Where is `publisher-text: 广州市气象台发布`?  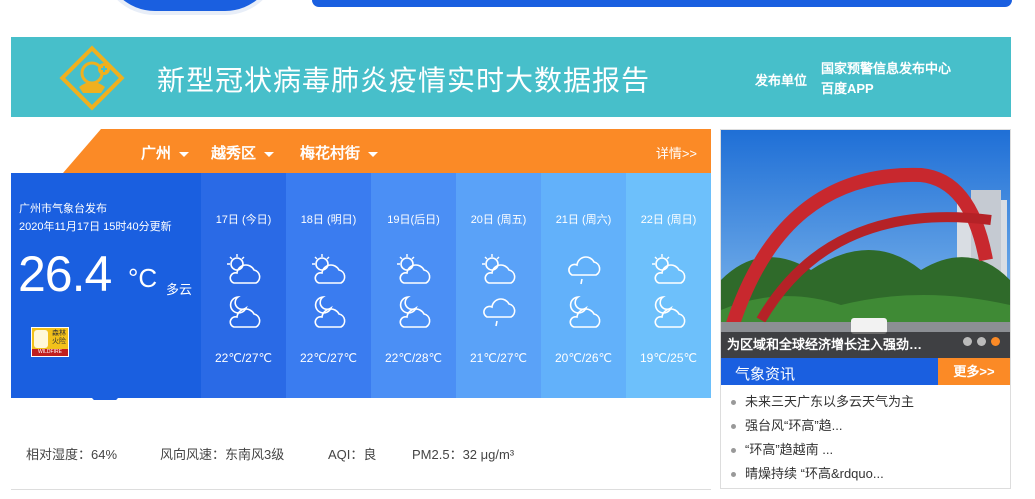 publisher-text: 广州市气象台发布 is located at coordinates (63, 209).